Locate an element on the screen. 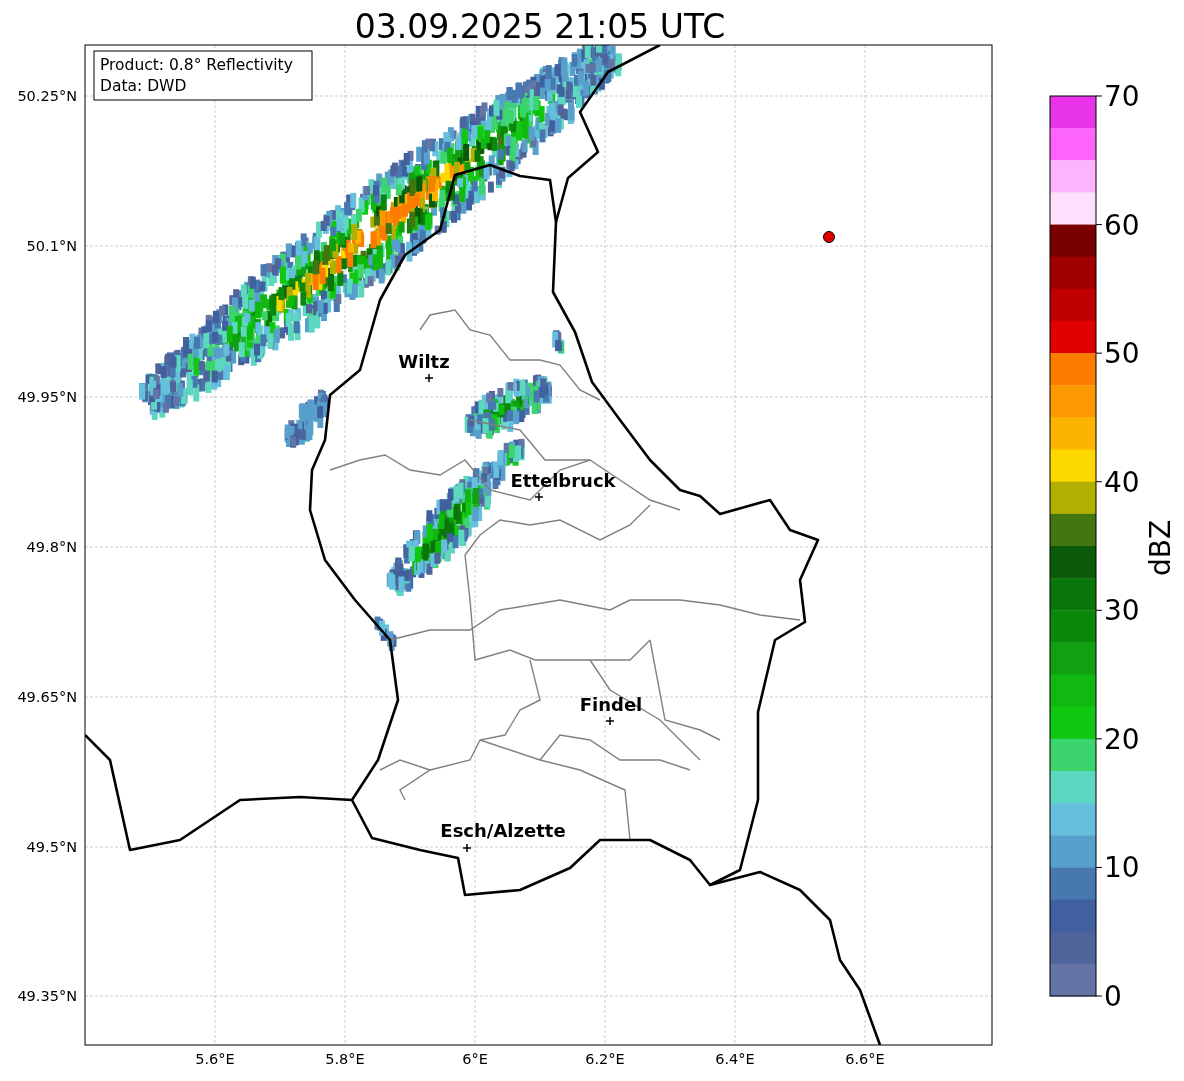 This screenshot has height=1081, width=1184. latitude-label: 49.95°N is located at coordinates (47, 397).